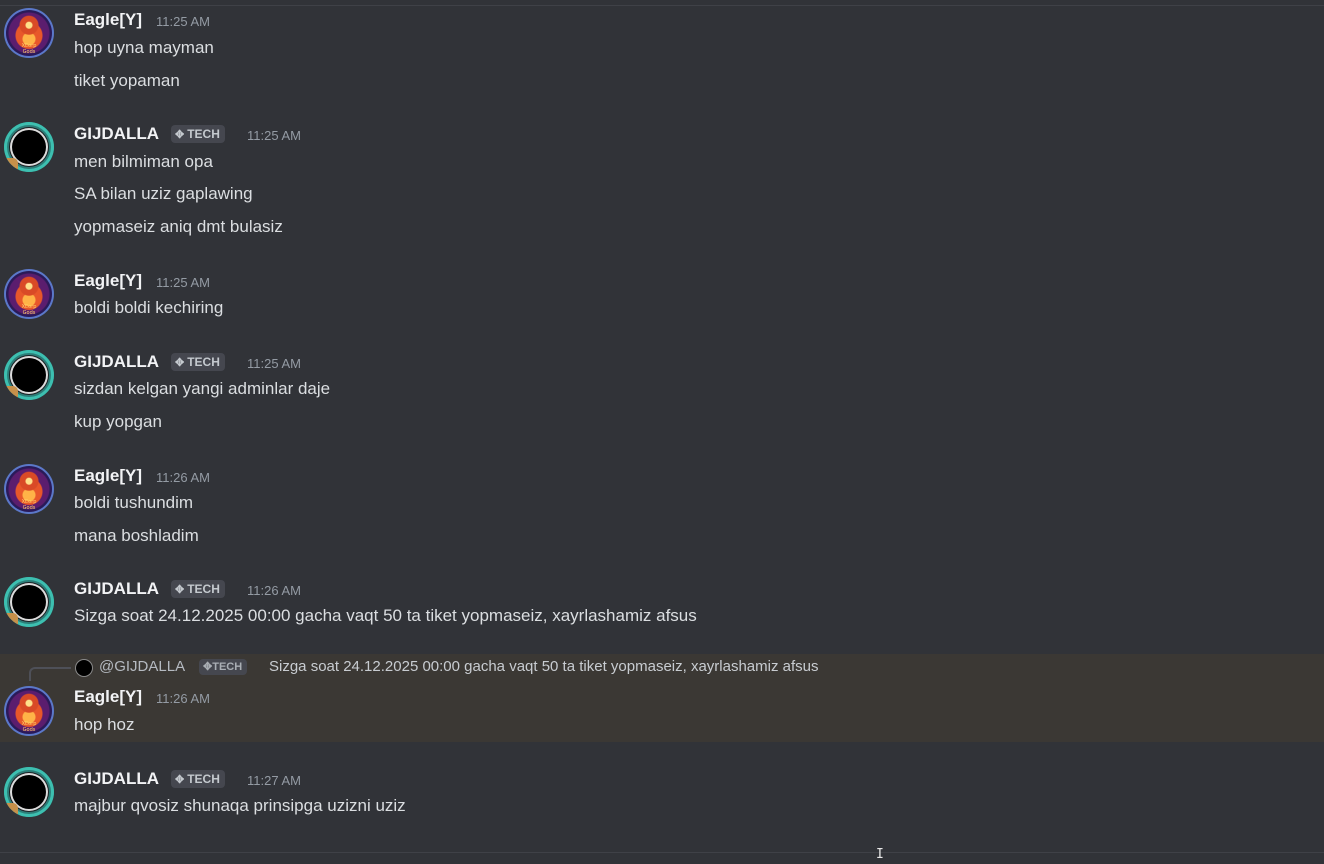 This screenshot has height=864, width=1324. What do you see at coordinates (134, 502) in the screenshot?
I see `message-text: boldi tushundim` at bounding box center [134, 502].